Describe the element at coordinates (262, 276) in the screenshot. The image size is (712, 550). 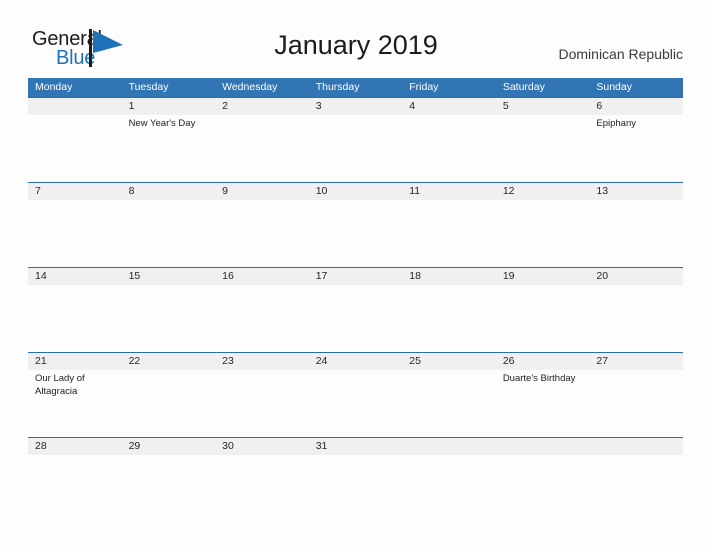
I see `day-number-cell: 16` at that location.